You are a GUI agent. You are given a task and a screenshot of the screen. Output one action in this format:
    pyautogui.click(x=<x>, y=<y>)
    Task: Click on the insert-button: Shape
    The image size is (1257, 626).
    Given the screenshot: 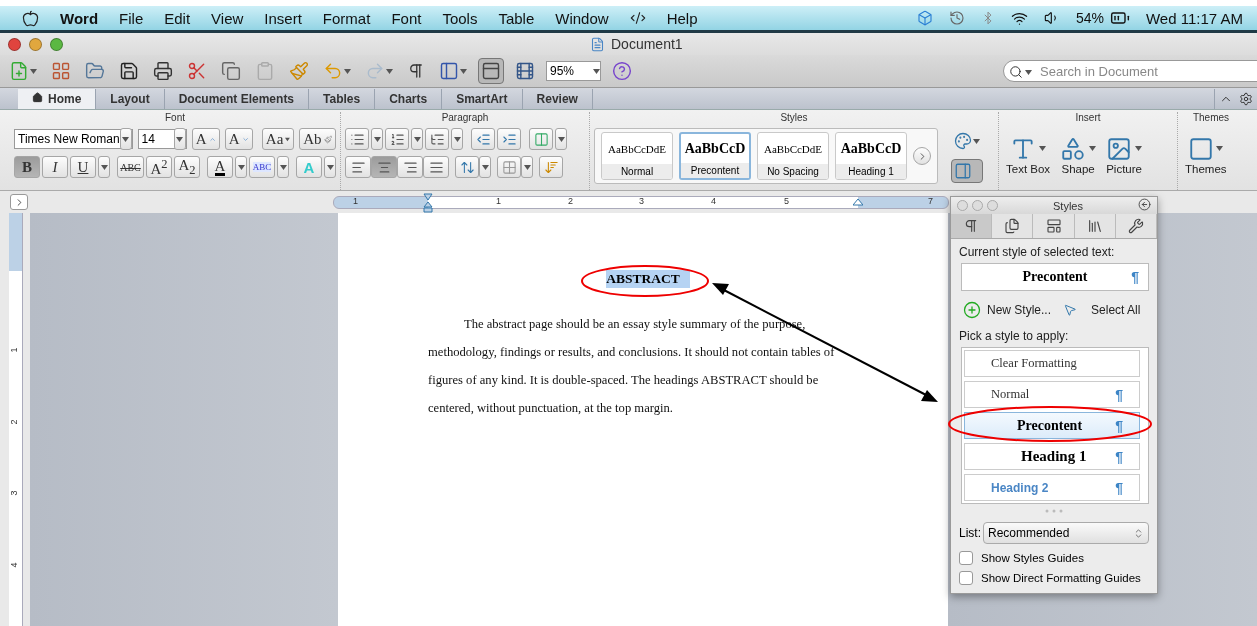 What is the action you would take?
    pyautogui.click(x=1078, y=155)
    